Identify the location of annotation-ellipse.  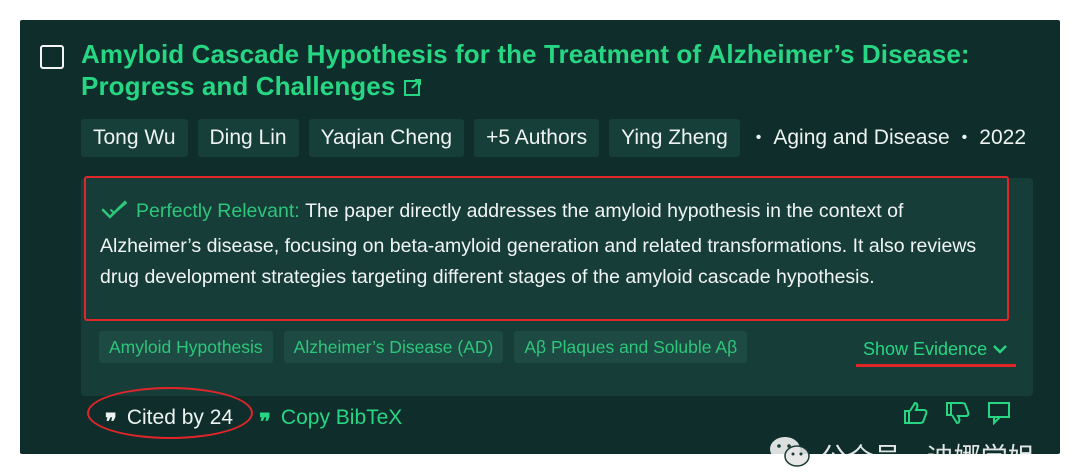
(170, 413).